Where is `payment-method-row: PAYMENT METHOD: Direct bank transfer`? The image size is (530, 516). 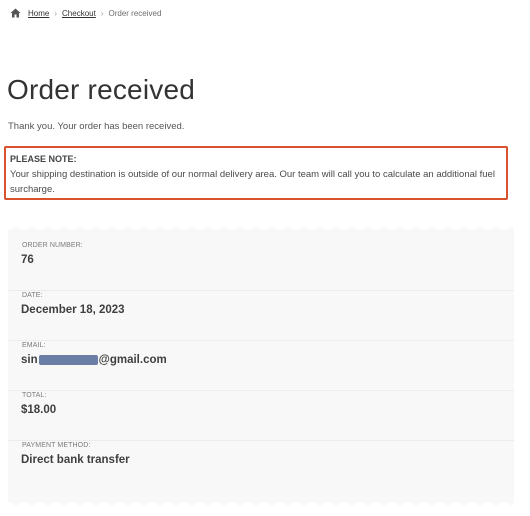
payment-method-row: PAYMENT METHOD: Direct bank transfer is located at coordinates (261, 466).